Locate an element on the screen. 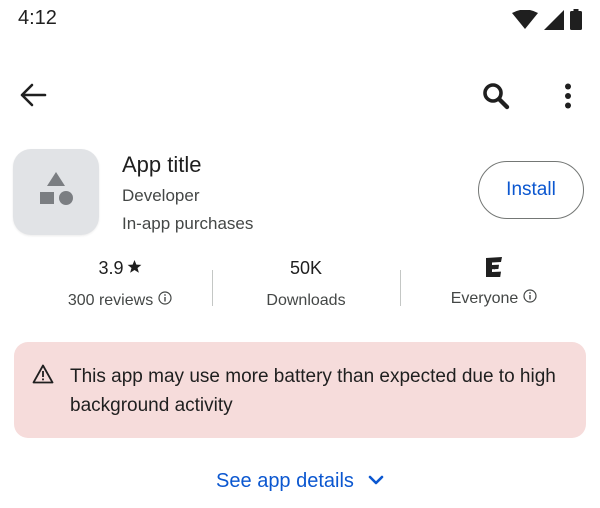 The image size is (600, 508). back-button is located at coordinates (33, 97).